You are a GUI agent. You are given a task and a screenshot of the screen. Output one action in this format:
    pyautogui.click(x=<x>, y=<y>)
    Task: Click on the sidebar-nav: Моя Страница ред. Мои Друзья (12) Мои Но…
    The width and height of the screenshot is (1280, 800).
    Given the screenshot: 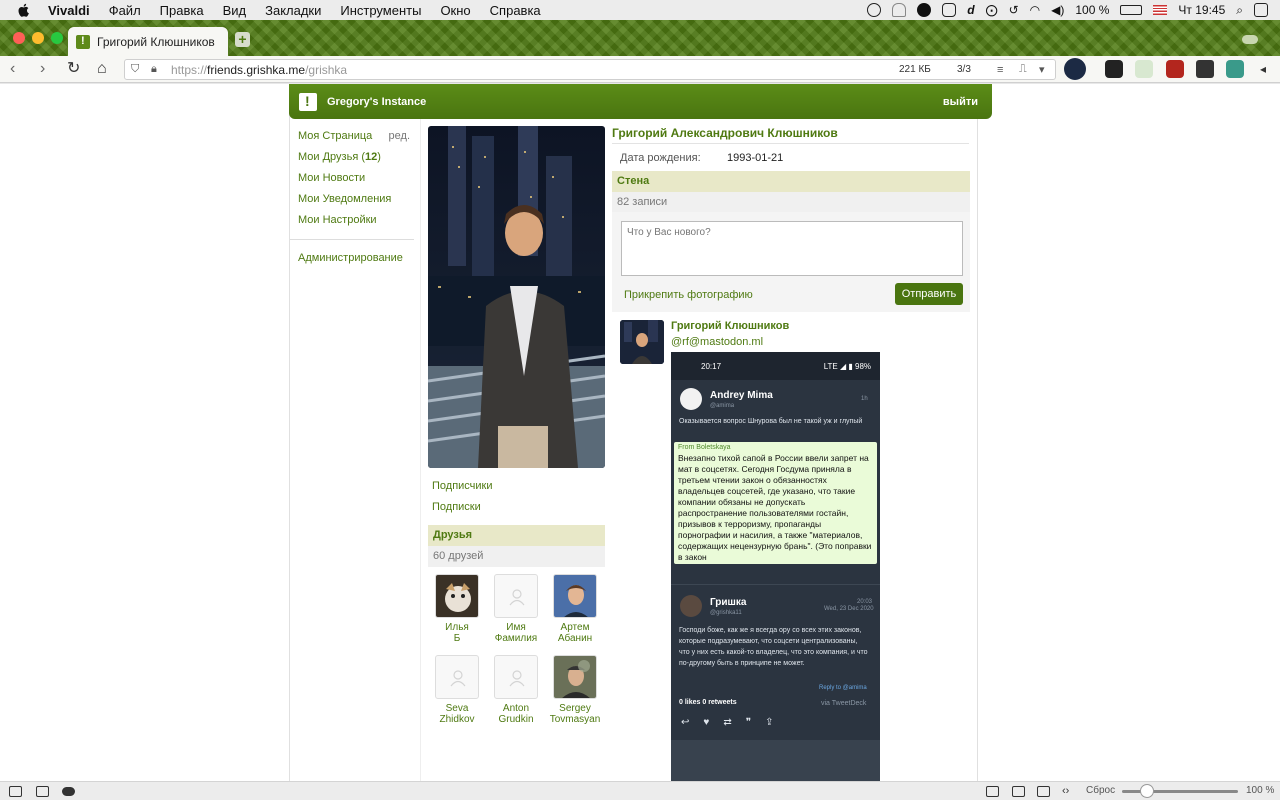 What is the action you would take?
    pyautogui.click(x=352, y=197)
    